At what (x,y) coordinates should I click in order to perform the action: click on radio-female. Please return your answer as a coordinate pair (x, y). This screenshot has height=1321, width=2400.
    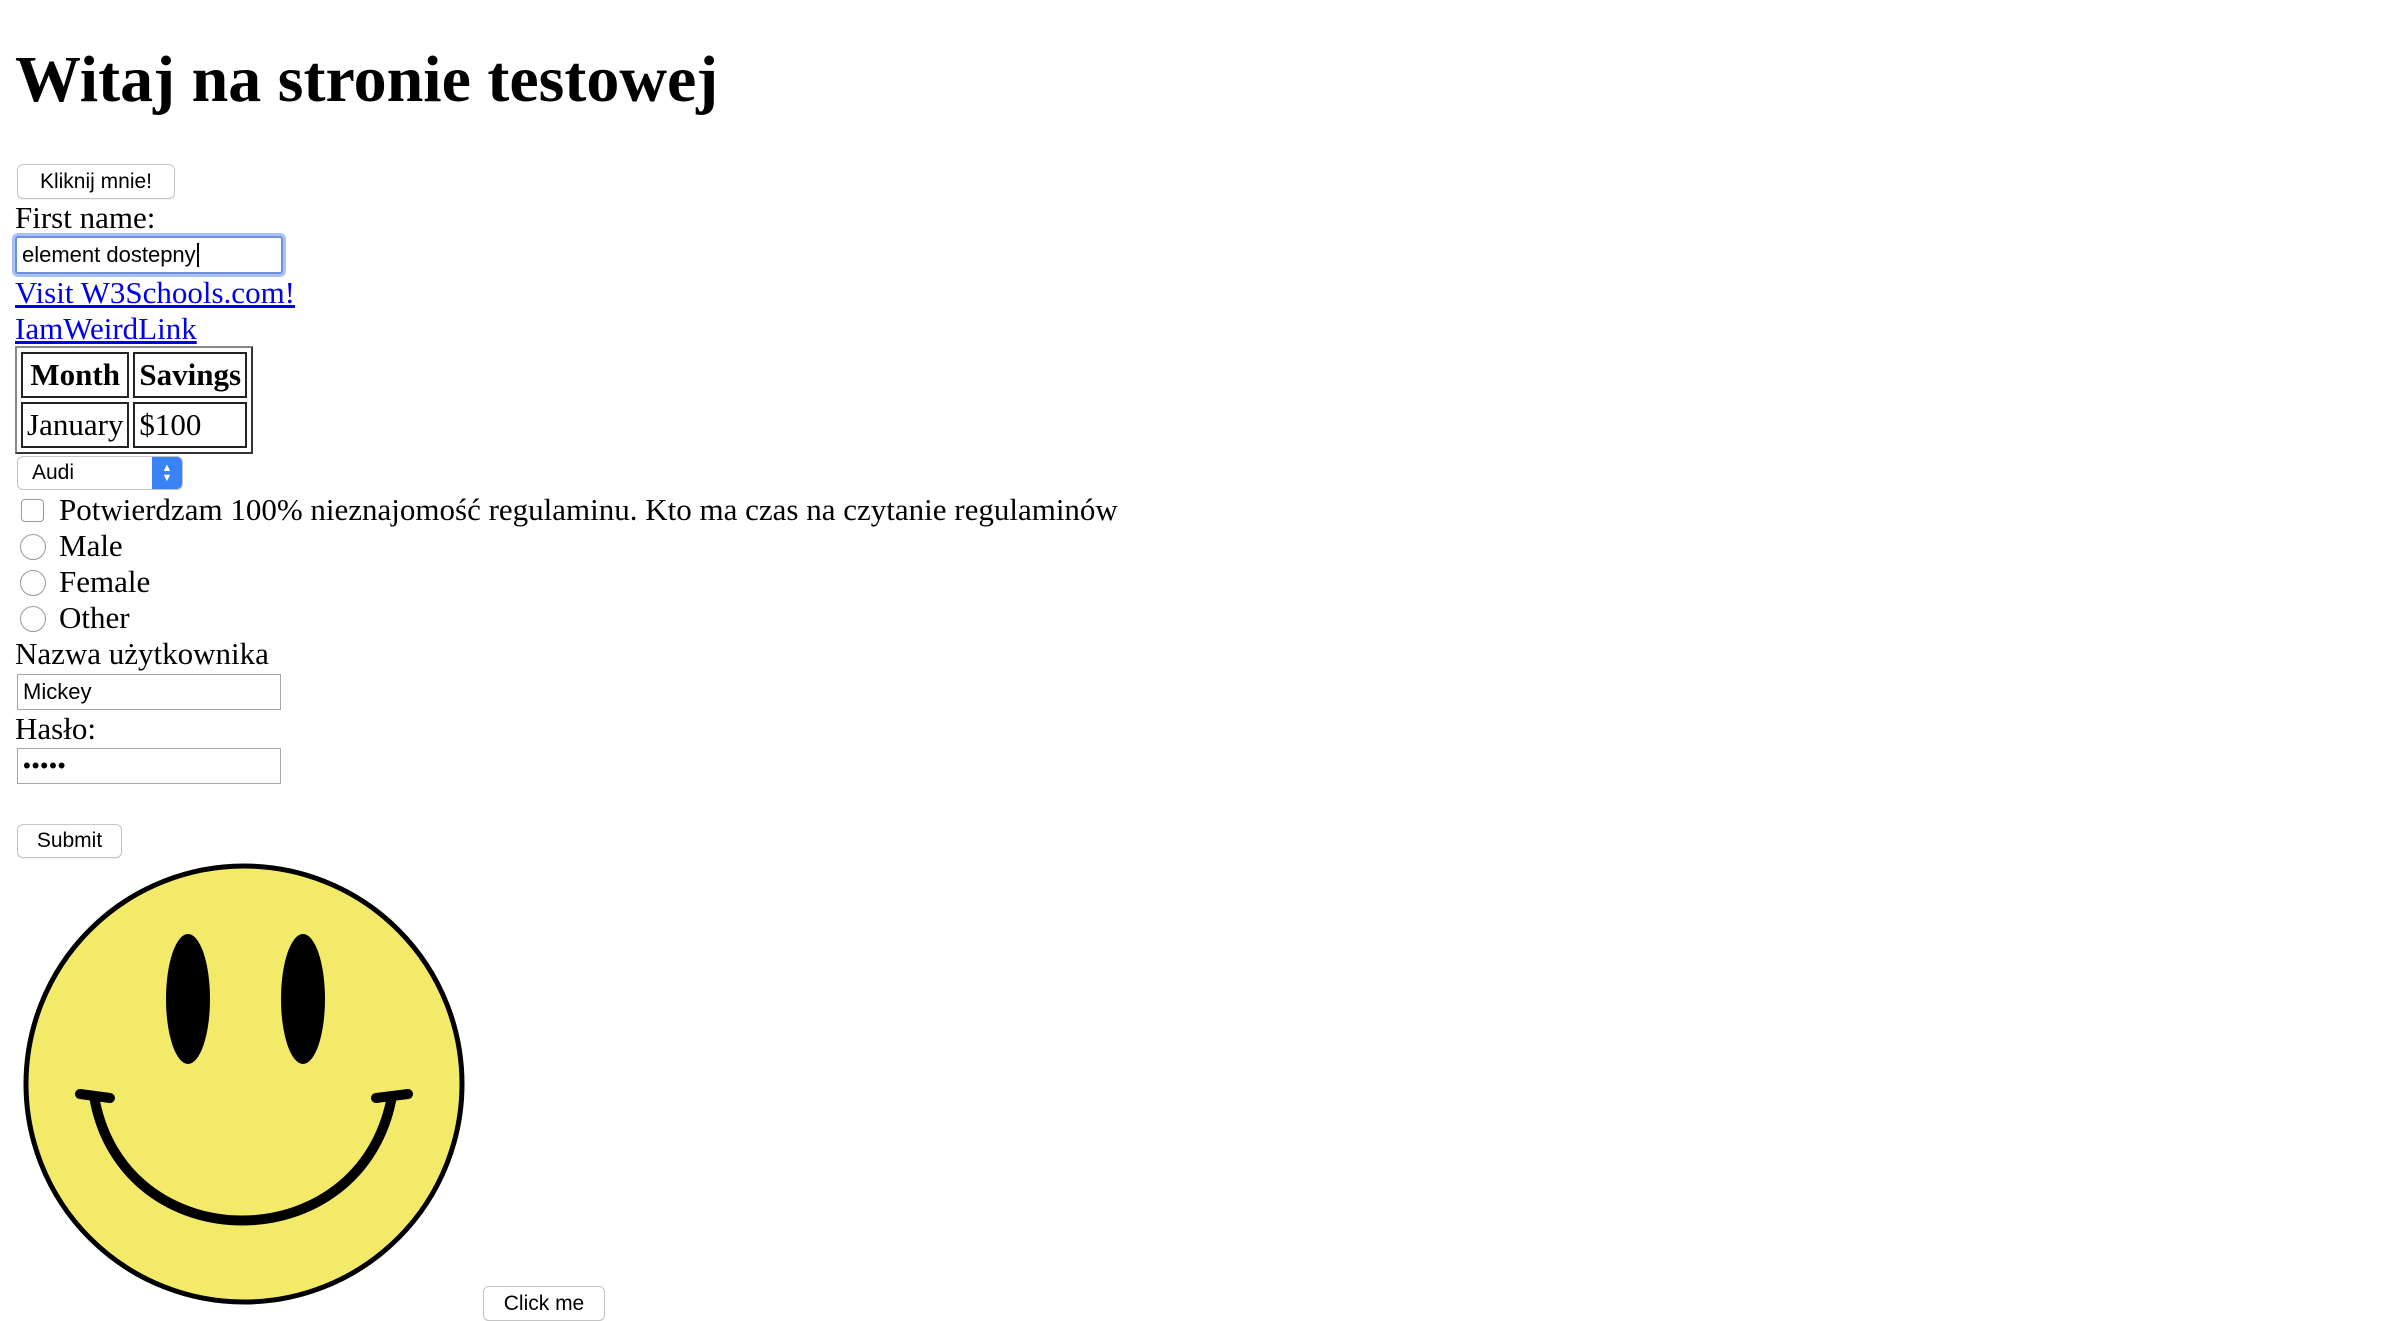
    Looking at the image, I should click on (33, 583).